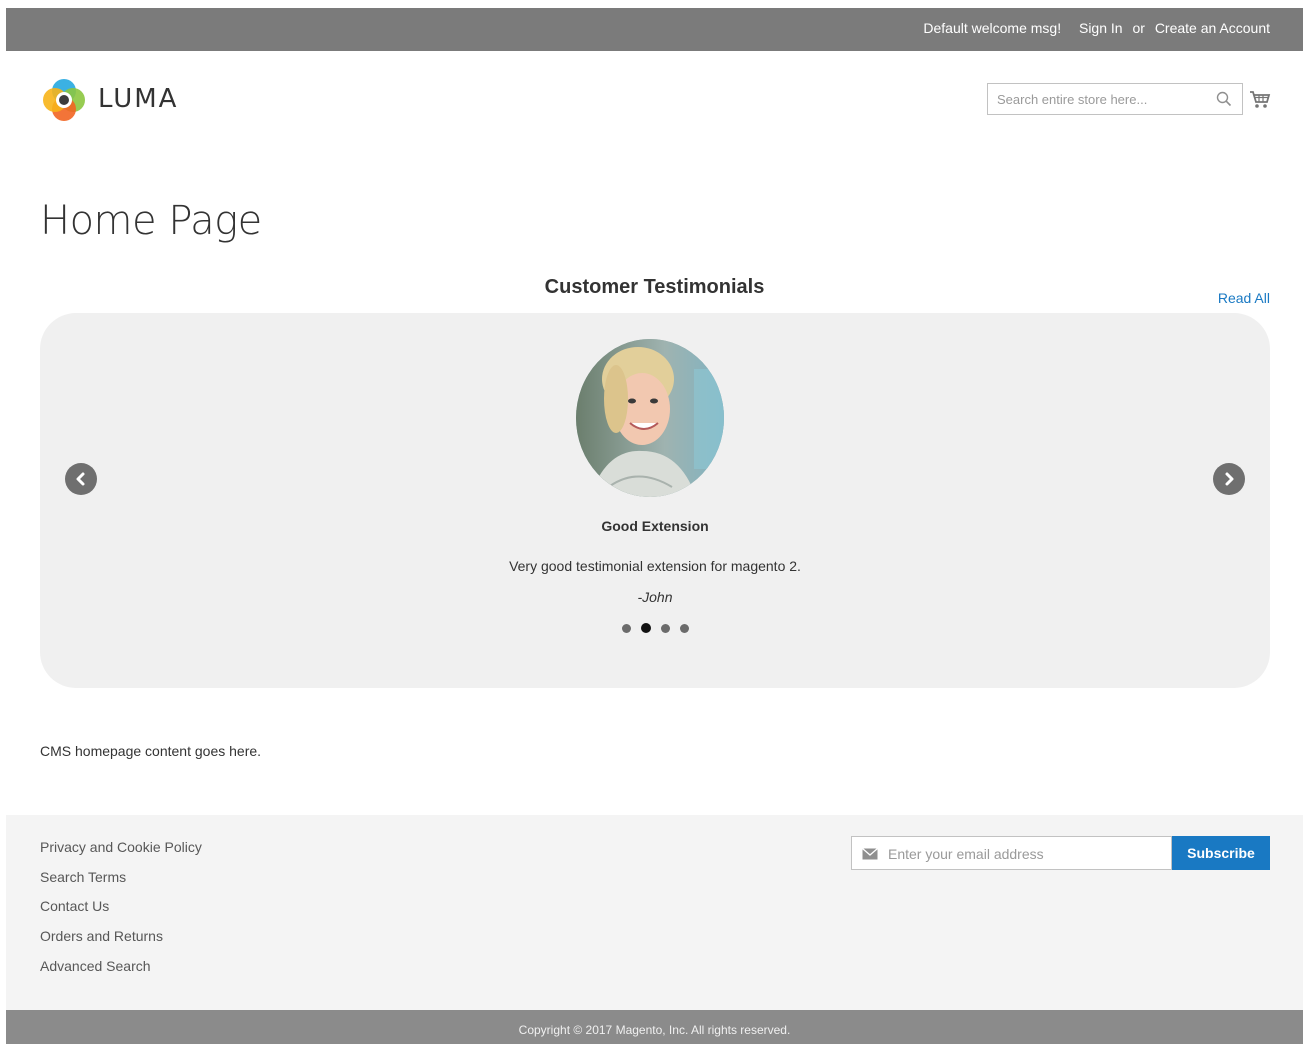  What do you see at coordinates (650, 418) in the screenshot?
I see `testimonial-avatar` at bounding box center [650, 418].